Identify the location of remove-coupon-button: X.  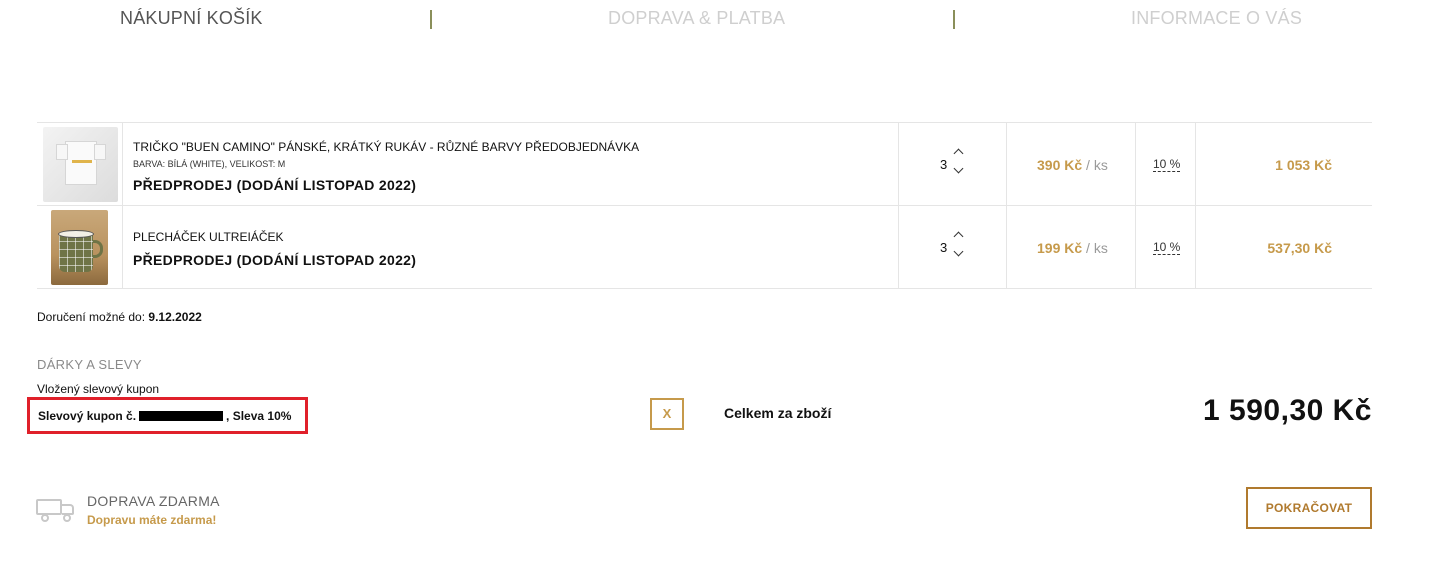
(667, 414).